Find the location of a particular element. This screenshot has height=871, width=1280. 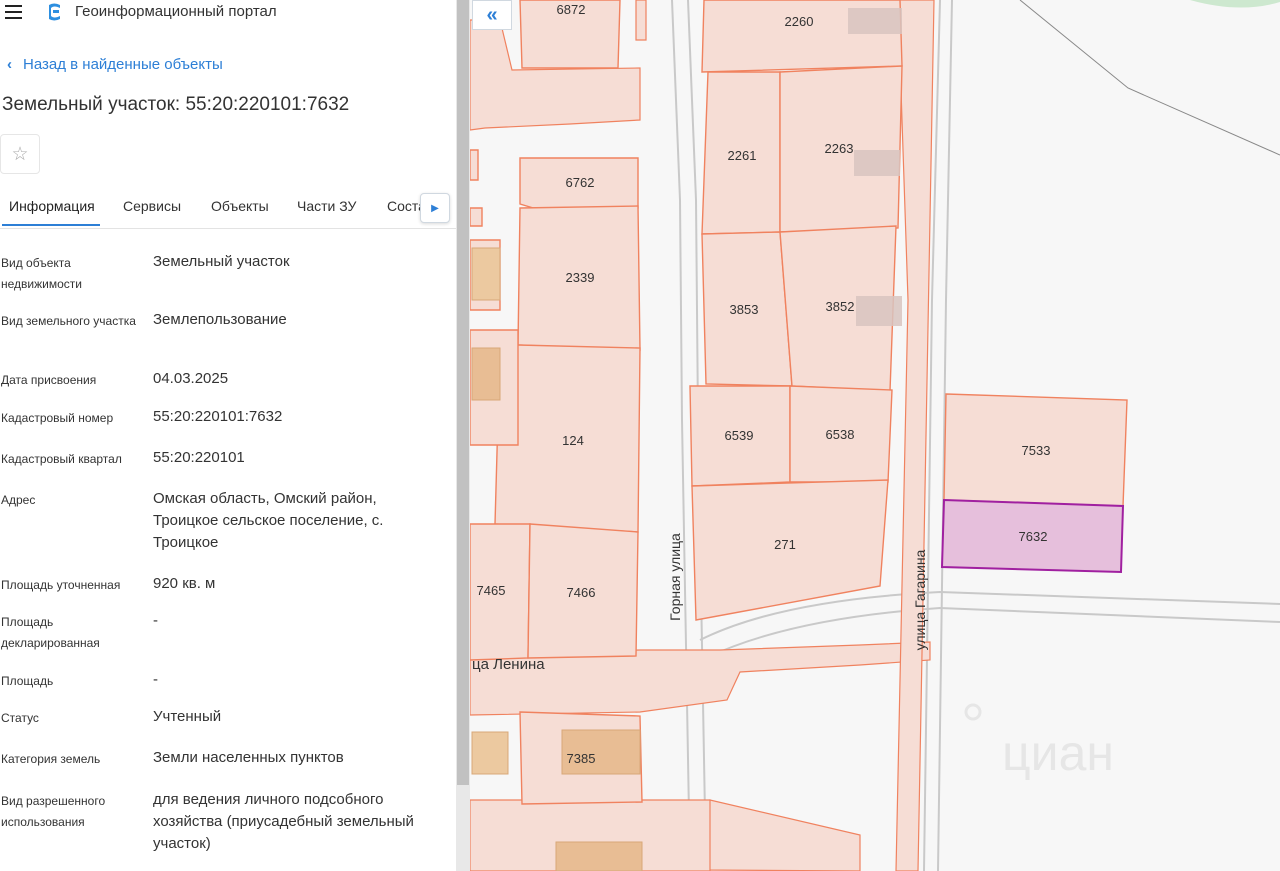

tab-objects: Объекты is located at coordinates (240, 206).